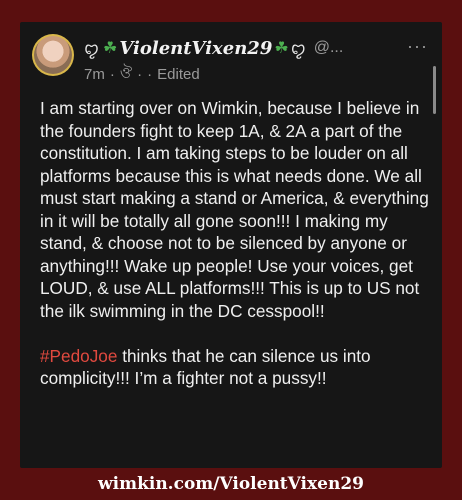 This screenshot has height=500, width=462. What do you see at coordinates (281, 48) in the screenshot?
I see `clover-right-icon: ☘` at bounding box center [281, 48].